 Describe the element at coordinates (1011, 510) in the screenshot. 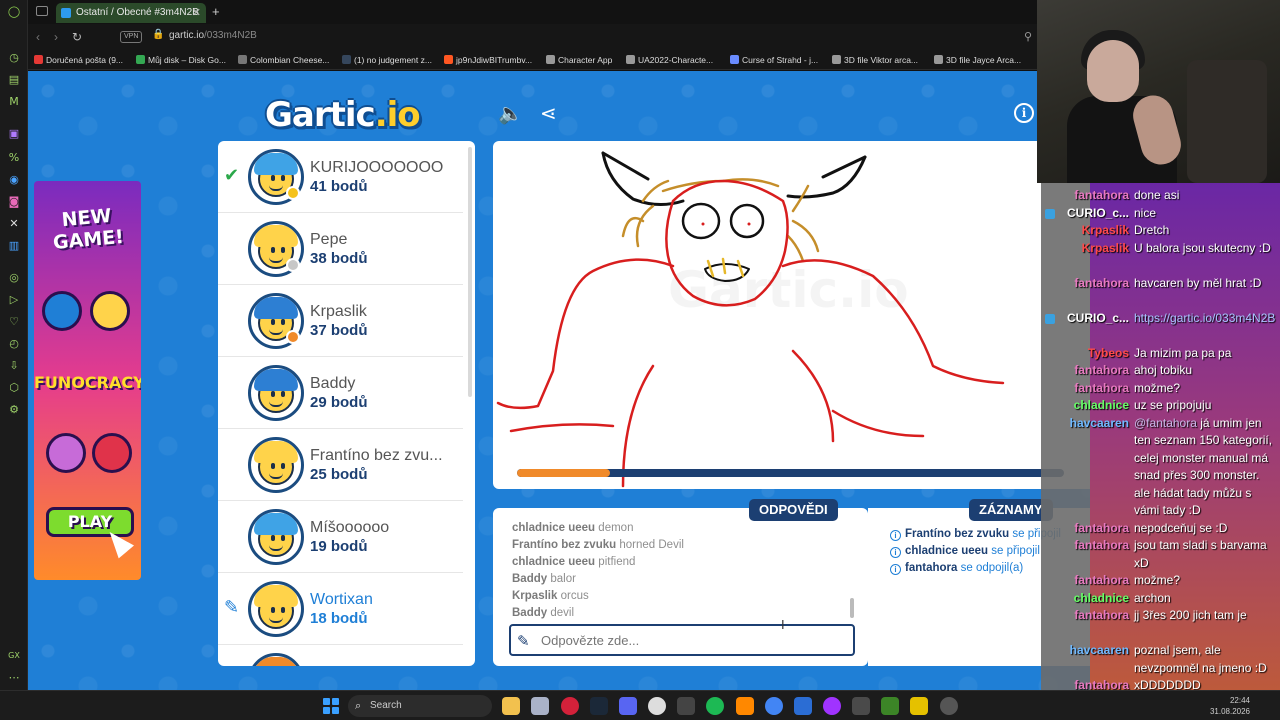

I see `tab-records: ZÁZNAMY` at that location.